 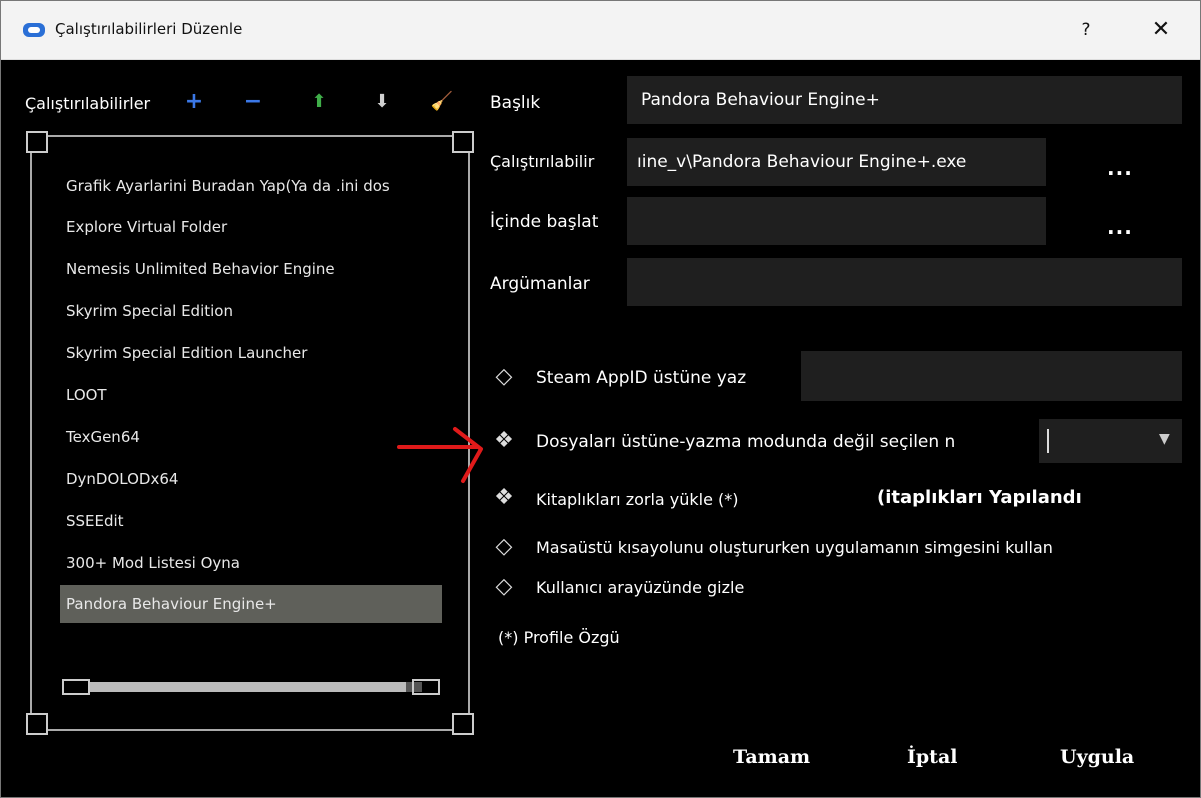 I want to click on annotation-arrow, so click(x=440, y=455).